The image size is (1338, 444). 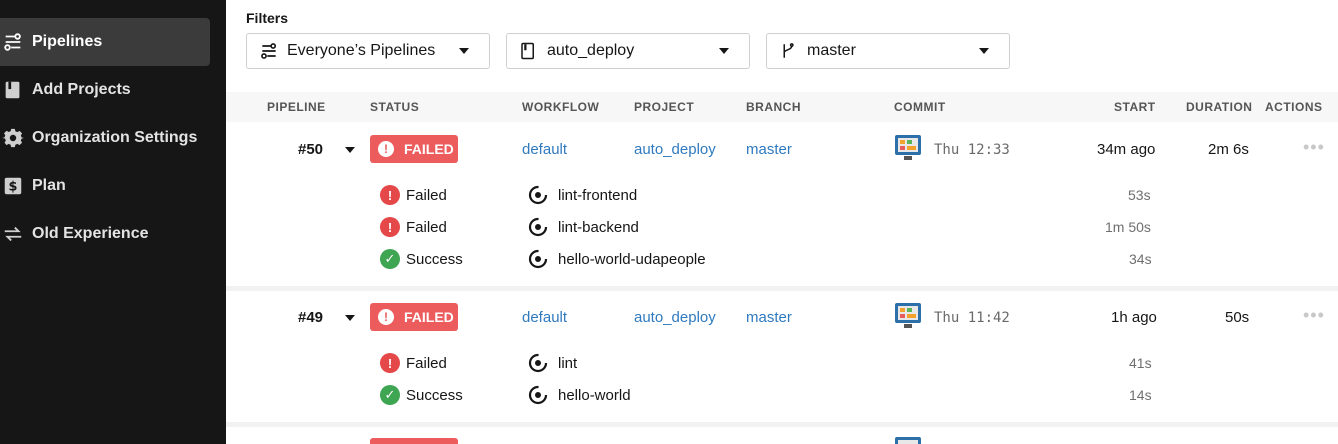 What do you see at coordinates (972, 150) in the screenshot?
I see `commit-time: Thu 12:33` at bounding box center [972, 150].